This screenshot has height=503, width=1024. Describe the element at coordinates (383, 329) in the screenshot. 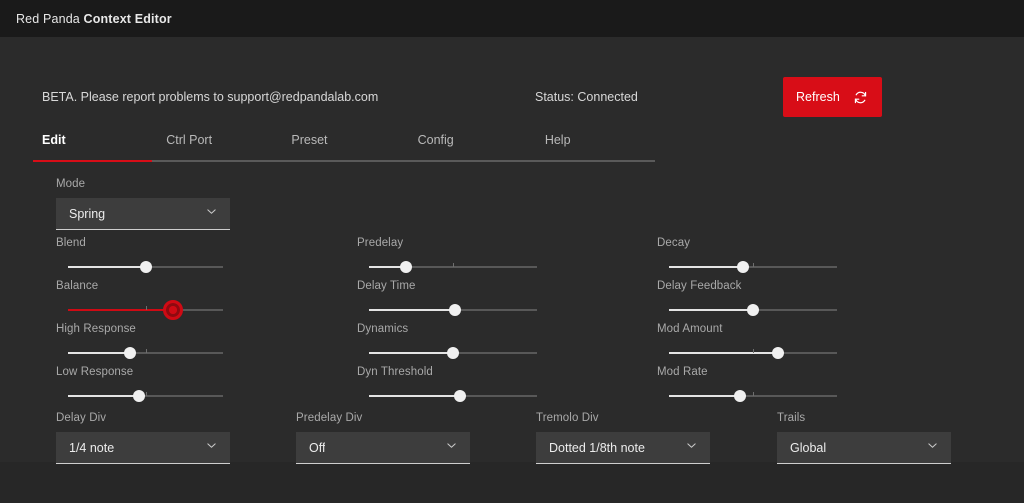

I see `slider-label: Dynamics` at that location.